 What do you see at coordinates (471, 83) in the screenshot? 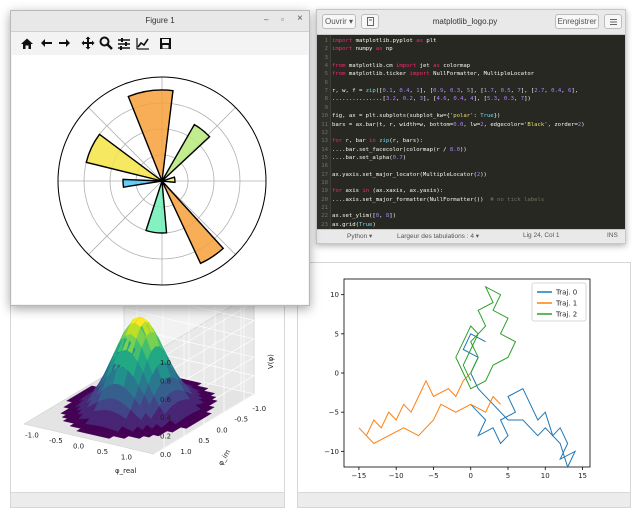
I see `code-line: 6` at bounding box center [471, 83].